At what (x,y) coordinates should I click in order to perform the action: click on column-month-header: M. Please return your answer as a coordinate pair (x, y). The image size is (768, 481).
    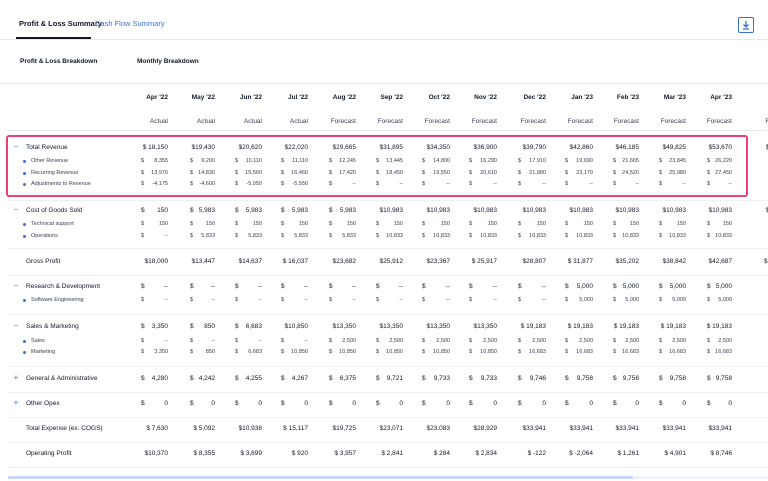
    Looking at the image, I should click on (735, 97).